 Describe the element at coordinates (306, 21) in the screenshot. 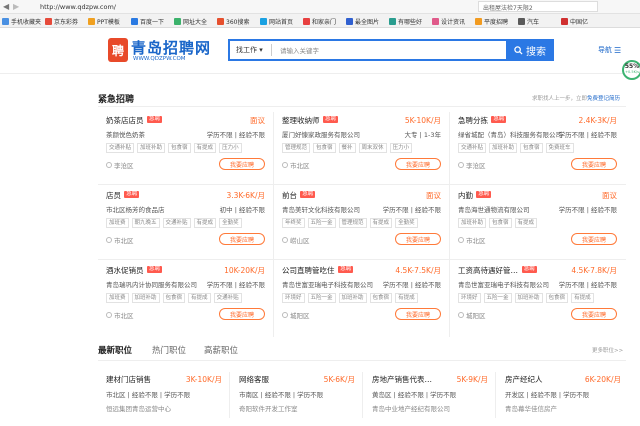

I see `bookmark-favicon-icon` at that location.